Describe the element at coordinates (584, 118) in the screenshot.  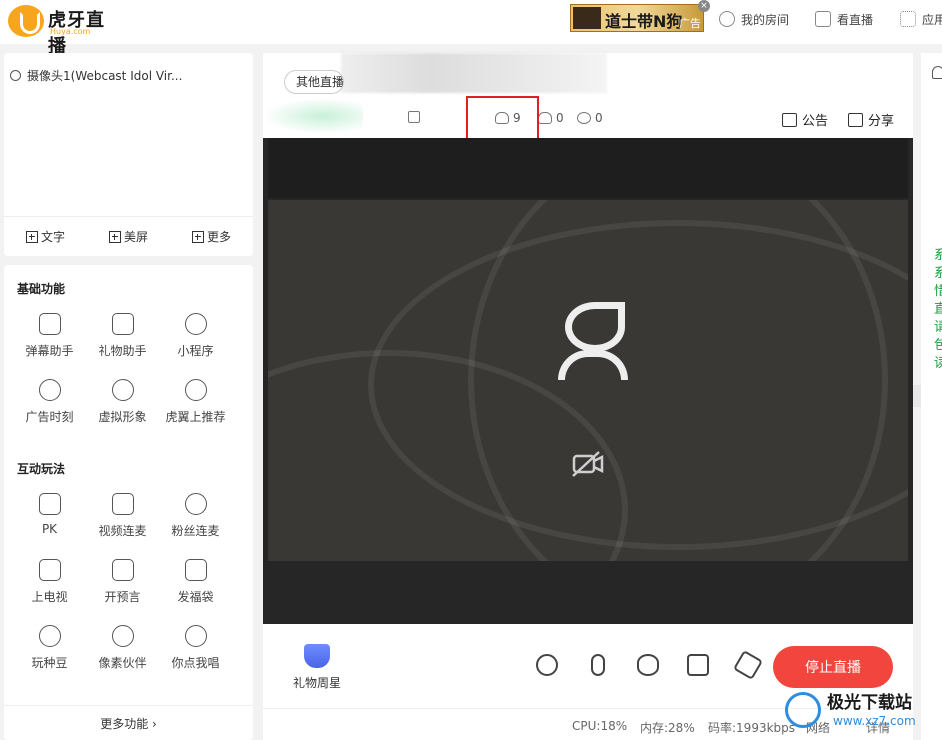
I see `share-count-icon` at that location.